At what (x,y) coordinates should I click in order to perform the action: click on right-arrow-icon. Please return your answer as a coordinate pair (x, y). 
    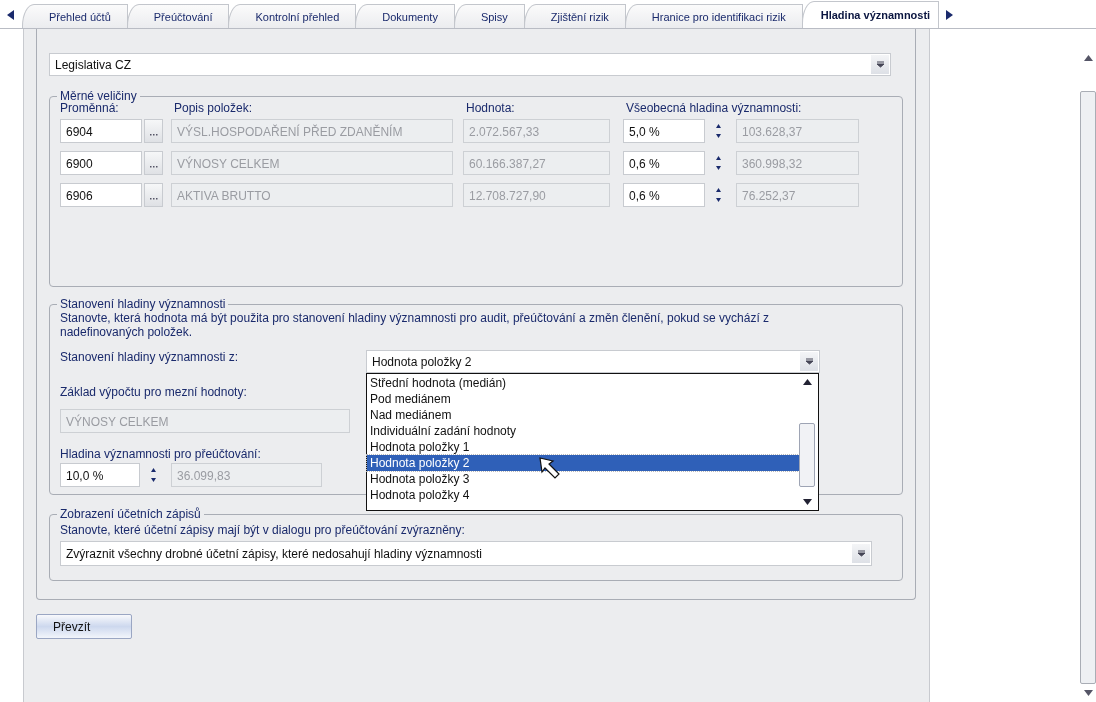
    Looking at the image, I should click on (949, 15).